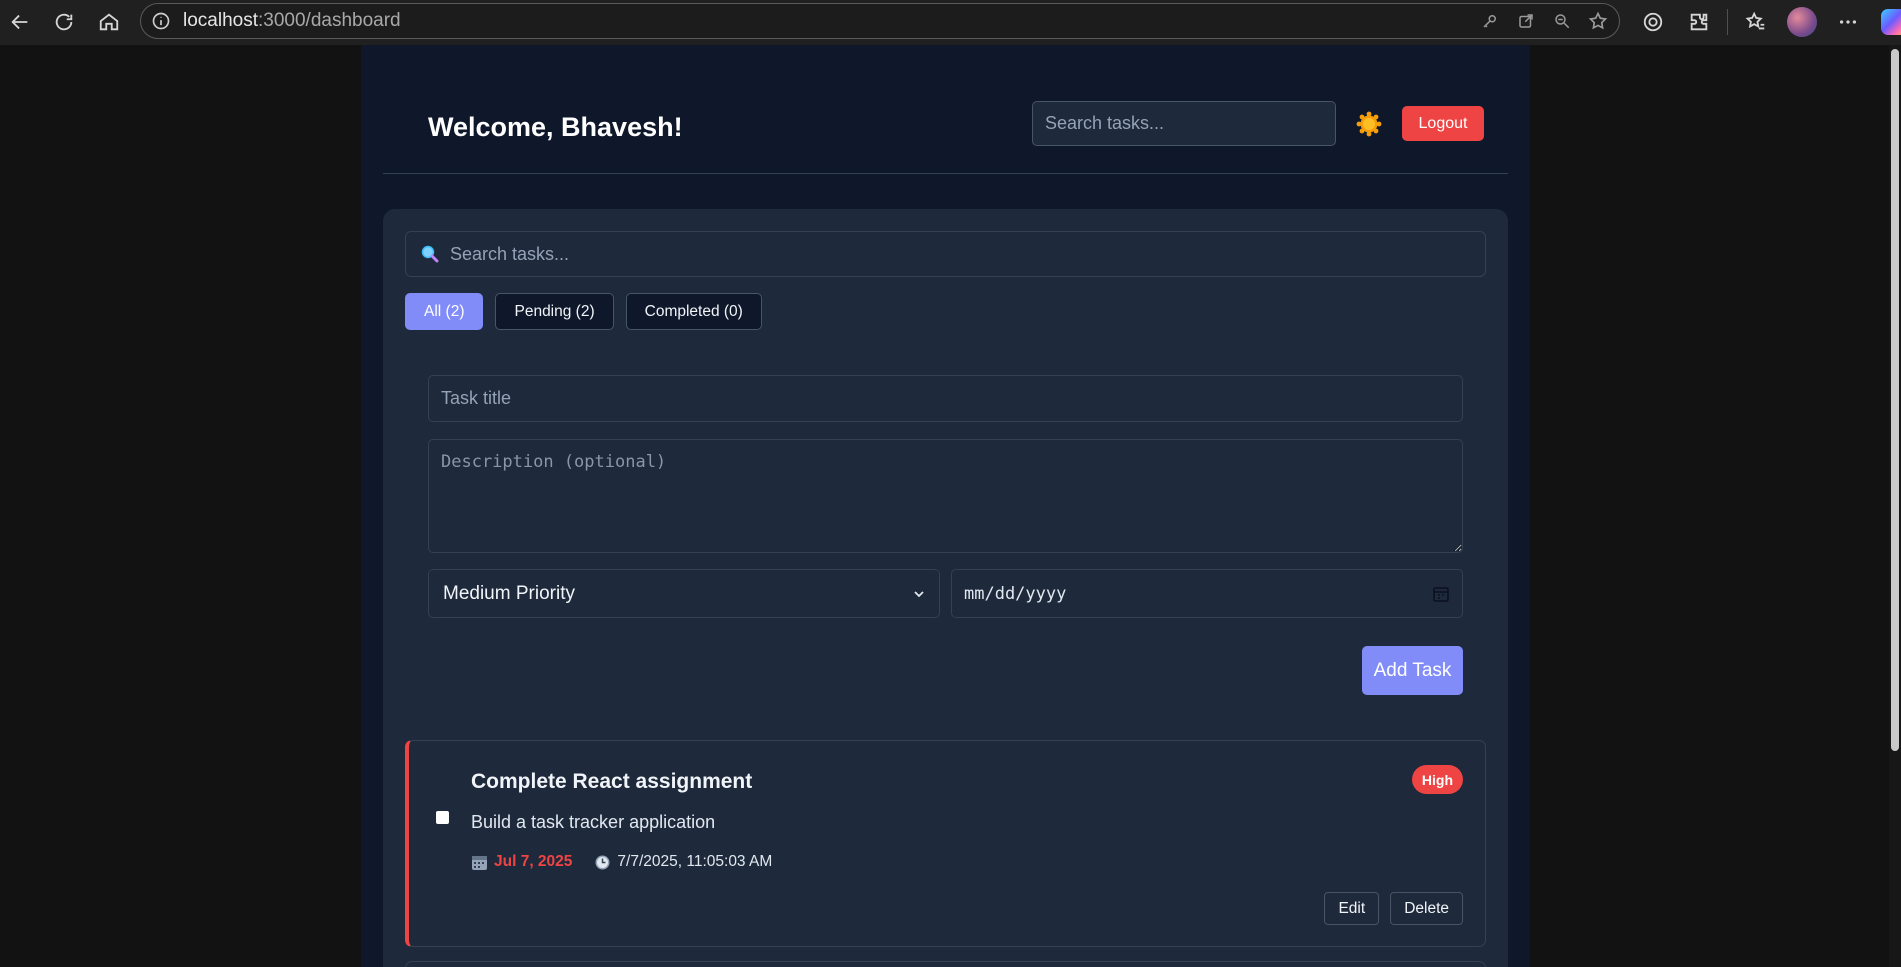  I want to click on clock-icon, so click(602, 862).